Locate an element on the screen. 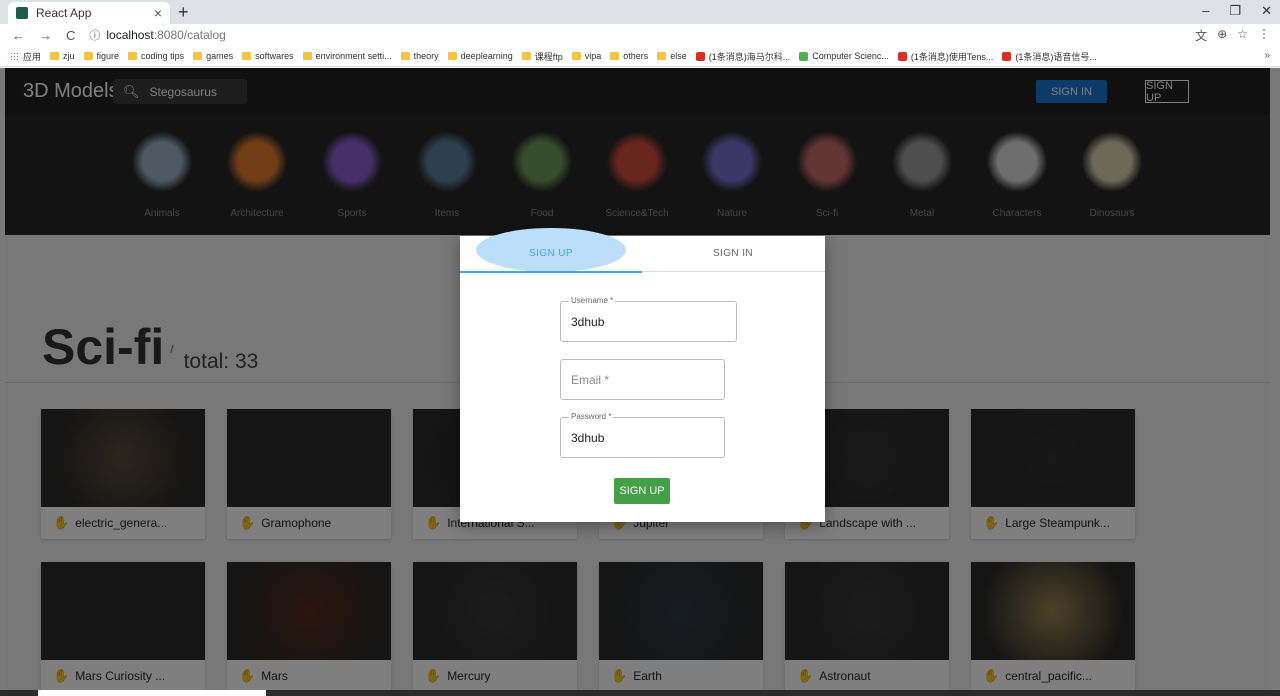 The height and width of the screenshot is (696, 1280). bookmark-item: zju is located at coordinates (62, 56).